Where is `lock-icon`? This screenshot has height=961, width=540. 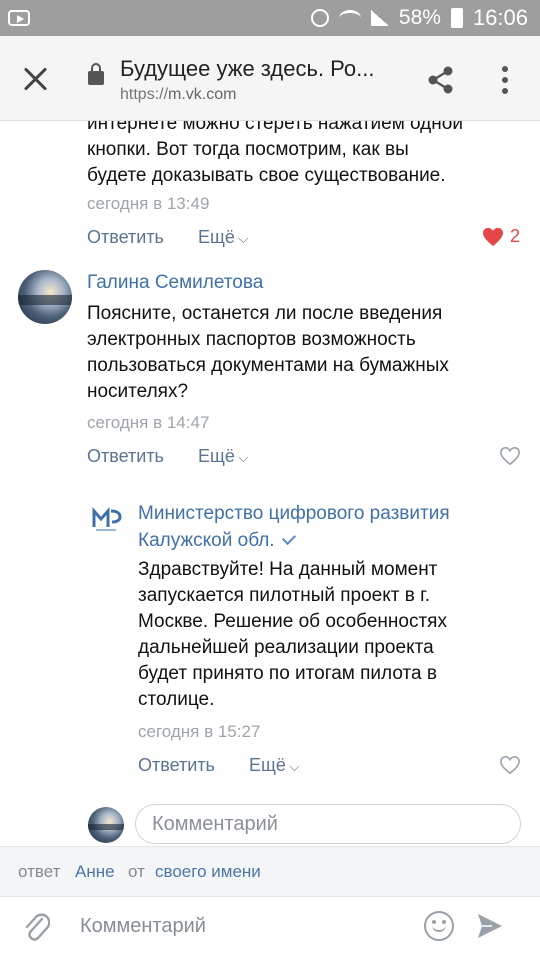 lock-icon is located at coordinates (96, 74).